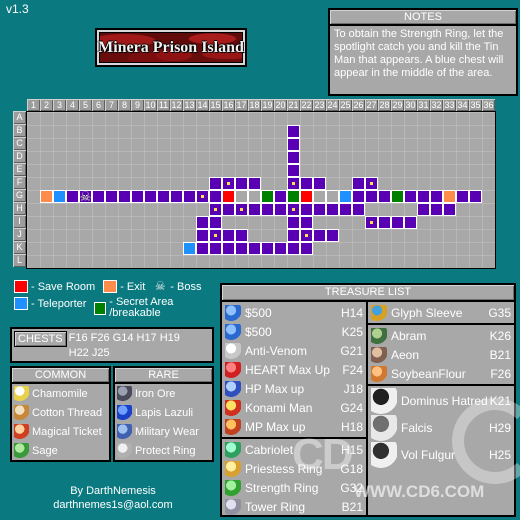 The height and width of the screenshot is (520, 520). Describe the element at coordinates (345, 209) in the screenshot. I see `map-cell-H25` at that location.